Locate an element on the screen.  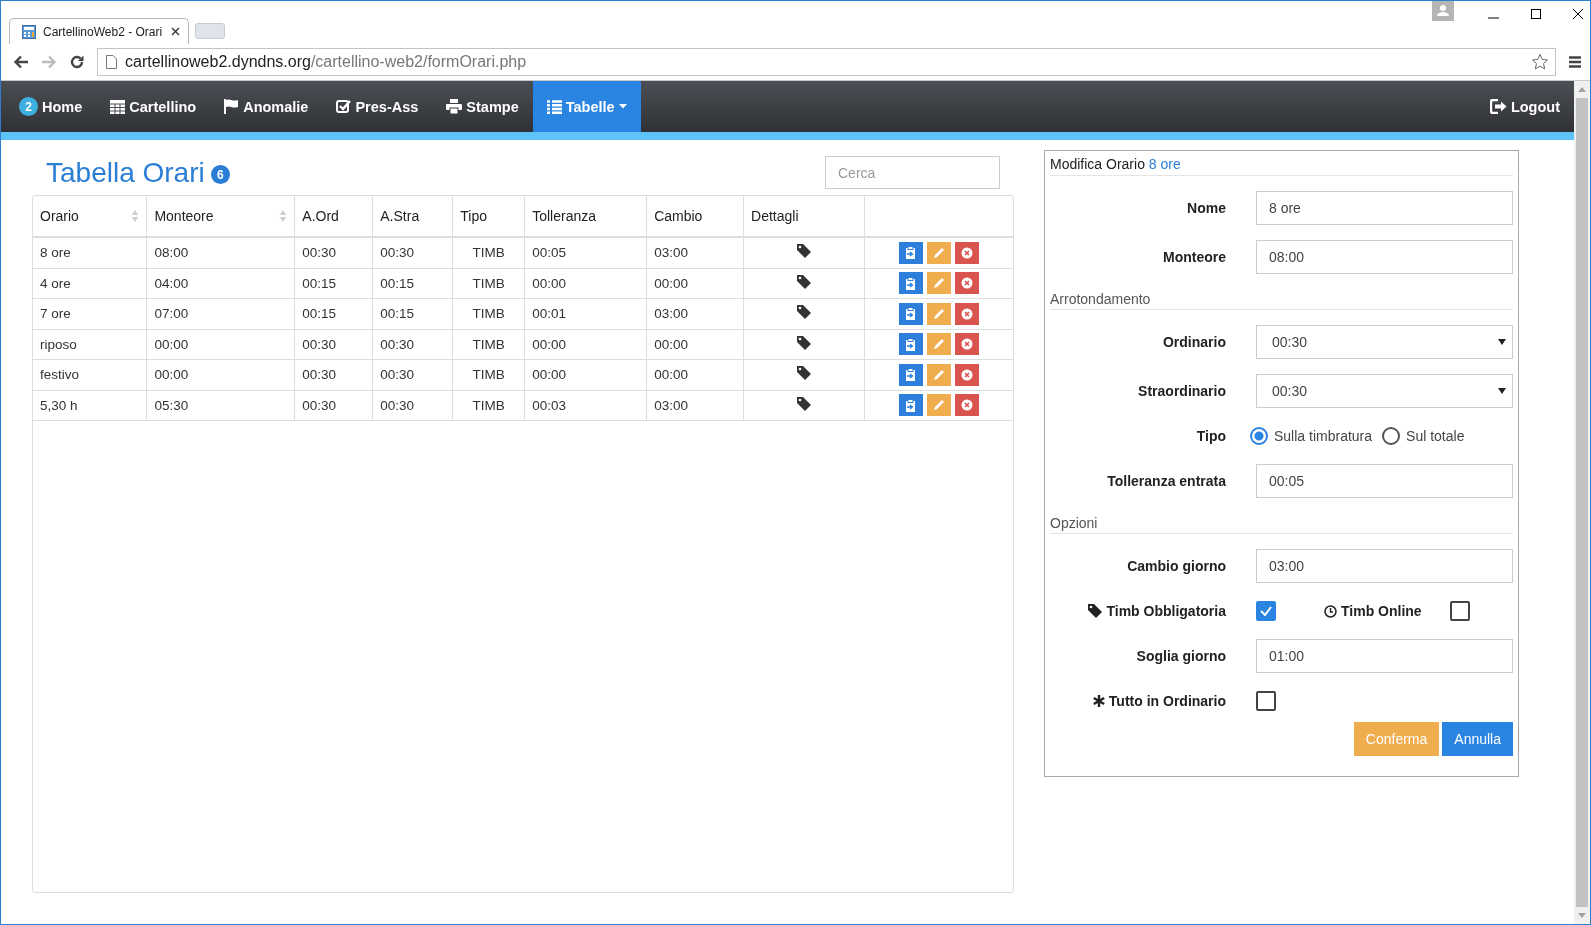
nav-item: Stampe is located at coordinates (482, 106).